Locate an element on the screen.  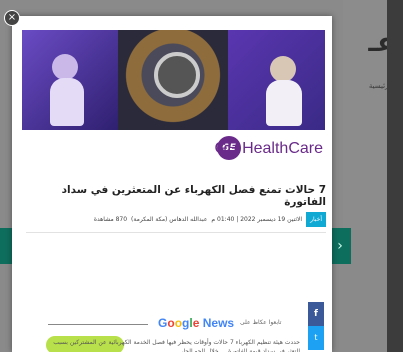
article-date: الاثنين 19 ديسمبر 2022 | 01:40 م is located at coordinates (257, 219).